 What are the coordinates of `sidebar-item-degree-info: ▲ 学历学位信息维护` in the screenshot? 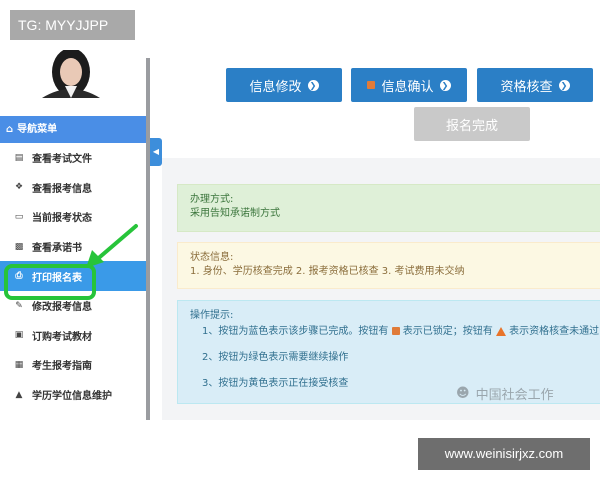 It's located at (73, 395).